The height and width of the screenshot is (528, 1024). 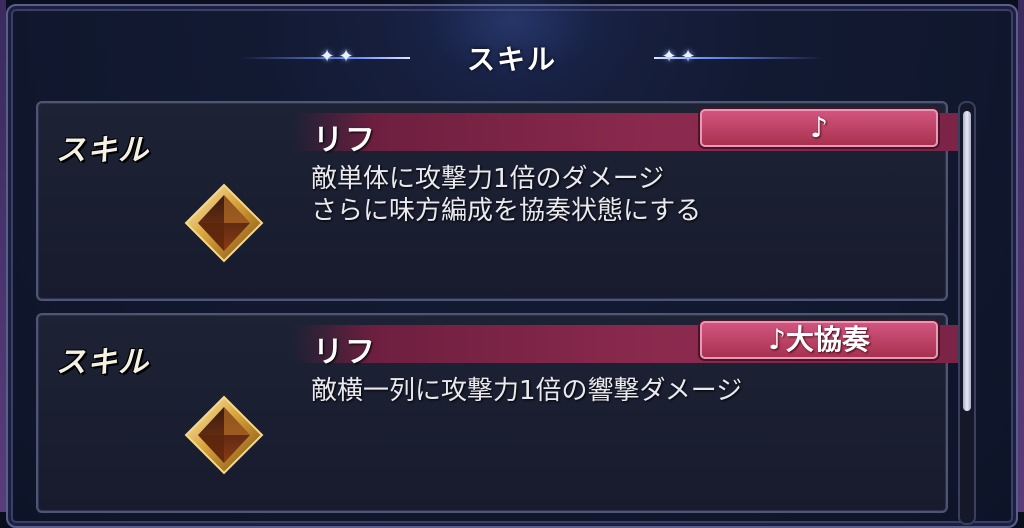 I want to click on scrollbar, so click(x=967, y=313).